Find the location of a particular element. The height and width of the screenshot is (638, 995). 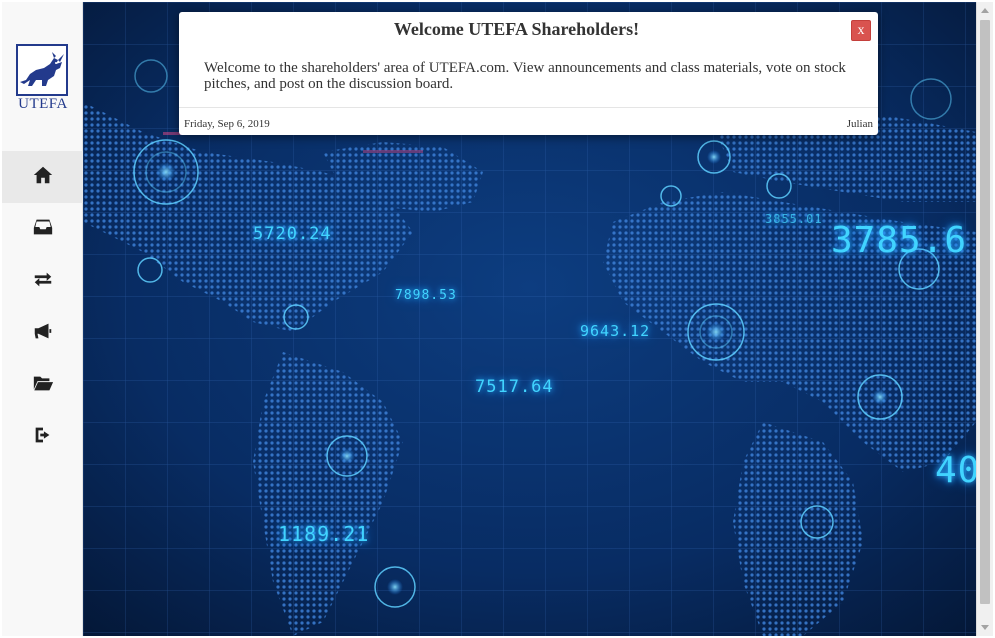

scroll-up-arrow-icon is located at coordinates (985, 10).